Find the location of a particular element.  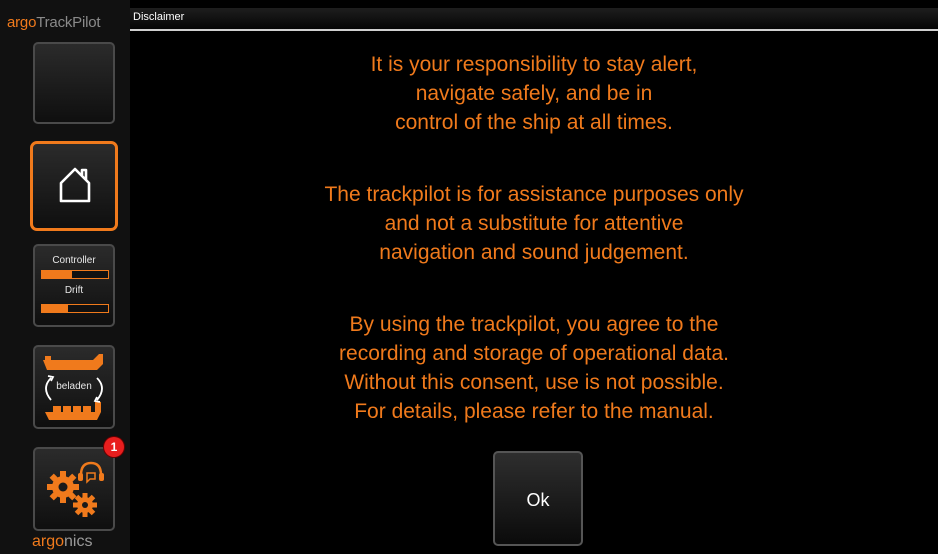

controller-bar is located at coordinates (75, 274).